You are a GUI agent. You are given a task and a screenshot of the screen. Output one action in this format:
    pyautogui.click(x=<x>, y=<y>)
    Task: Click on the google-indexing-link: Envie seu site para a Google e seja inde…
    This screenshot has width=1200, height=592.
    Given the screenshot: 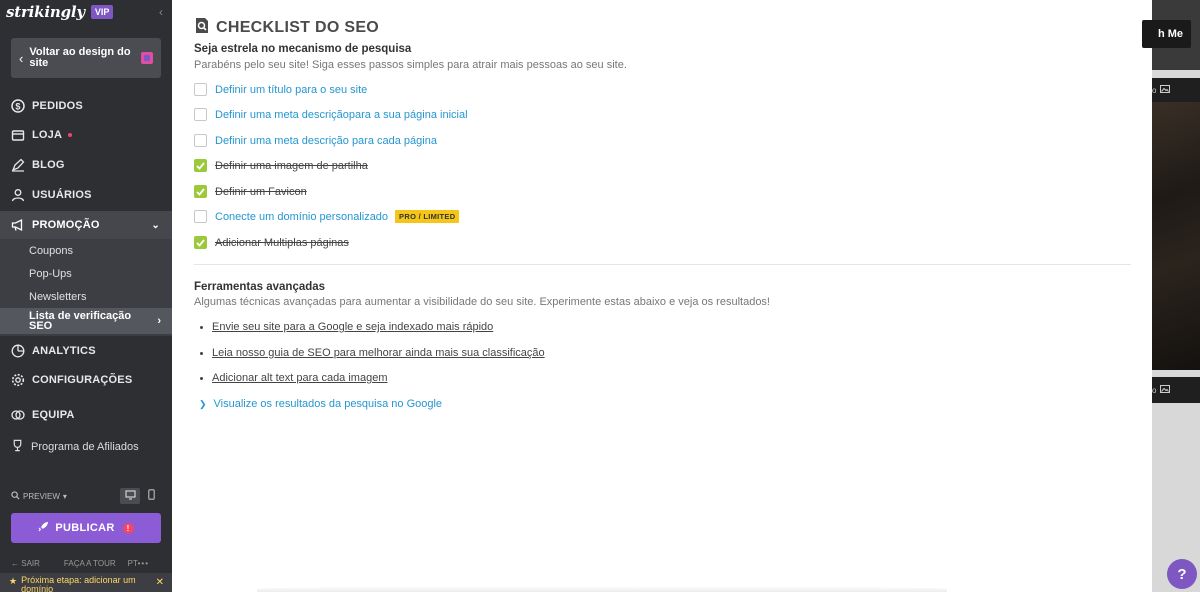 What is the action you would take?
    pyautogui.click(x=352, y=327)
    